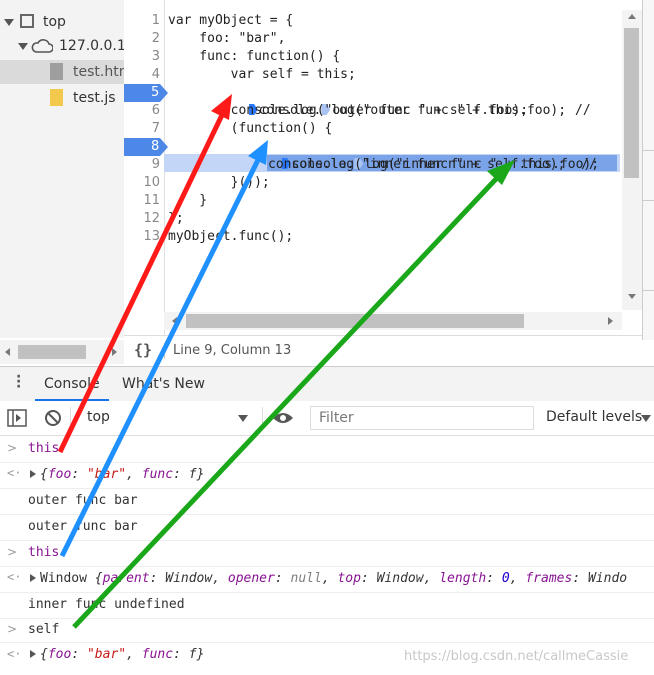  Describe the element at coordinates (142, 39) in the screenshot. I see `line-number: 2` at that location.